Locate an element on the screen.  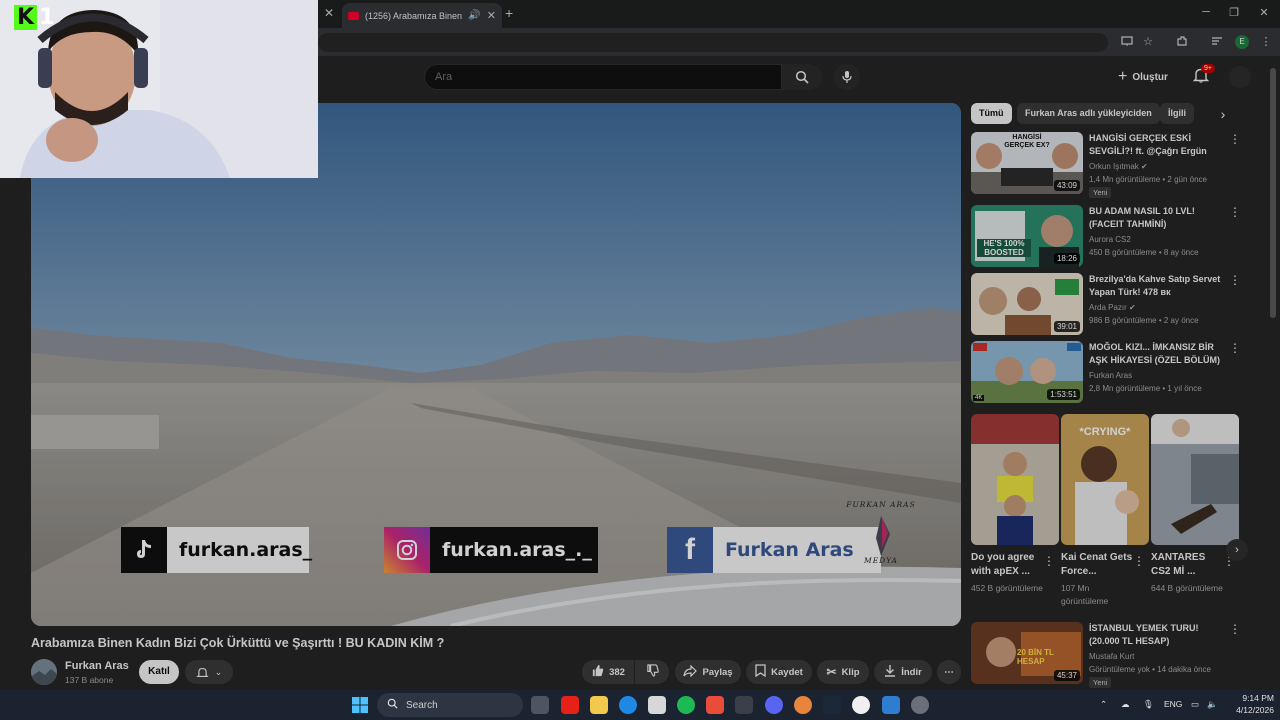
tray-chevron-up-icon: ⌃ is located at coordinates (1103, 704).